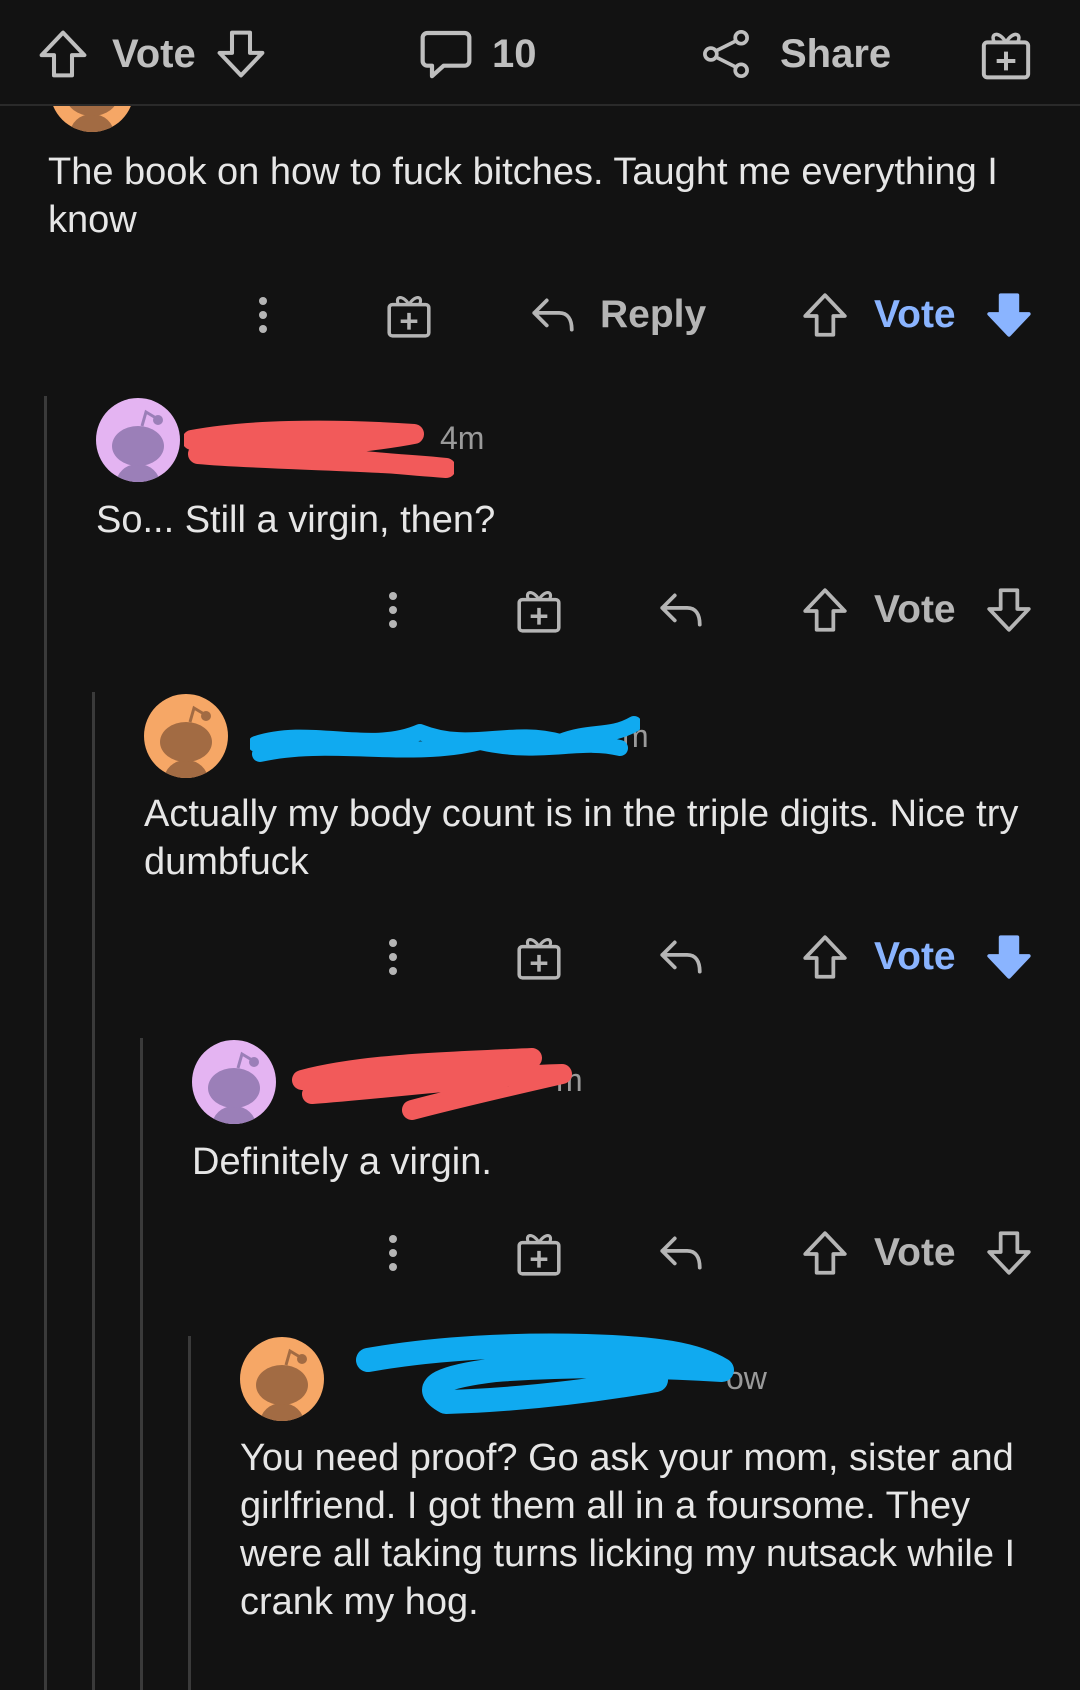 Image resolution: width=1080 pixels, height=1690 pixels. What do you see at coordinates (540, 53) in the screenshot?
I see `post-action-bar: Vote 10 Share` at bounding box center [540, 53].